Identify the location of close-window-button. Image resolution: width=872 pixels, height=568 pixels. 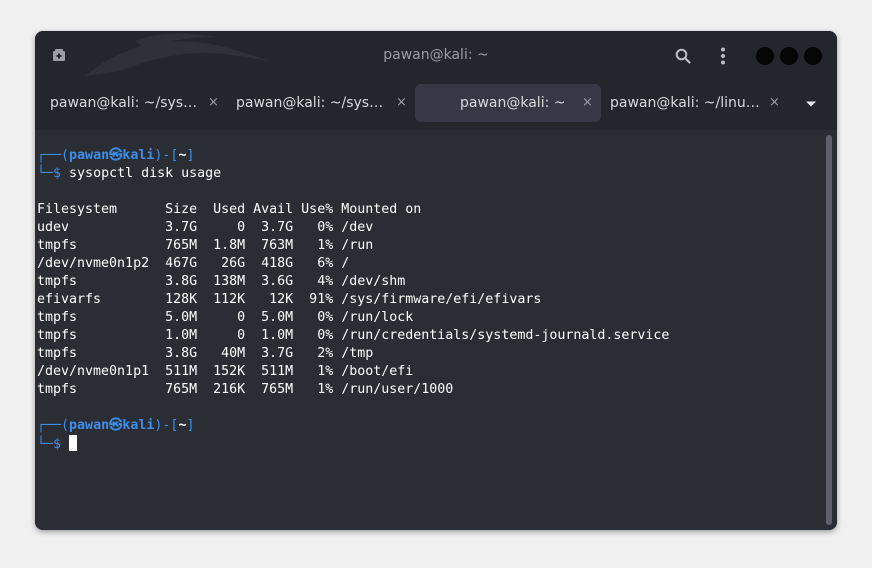
(813, 56).